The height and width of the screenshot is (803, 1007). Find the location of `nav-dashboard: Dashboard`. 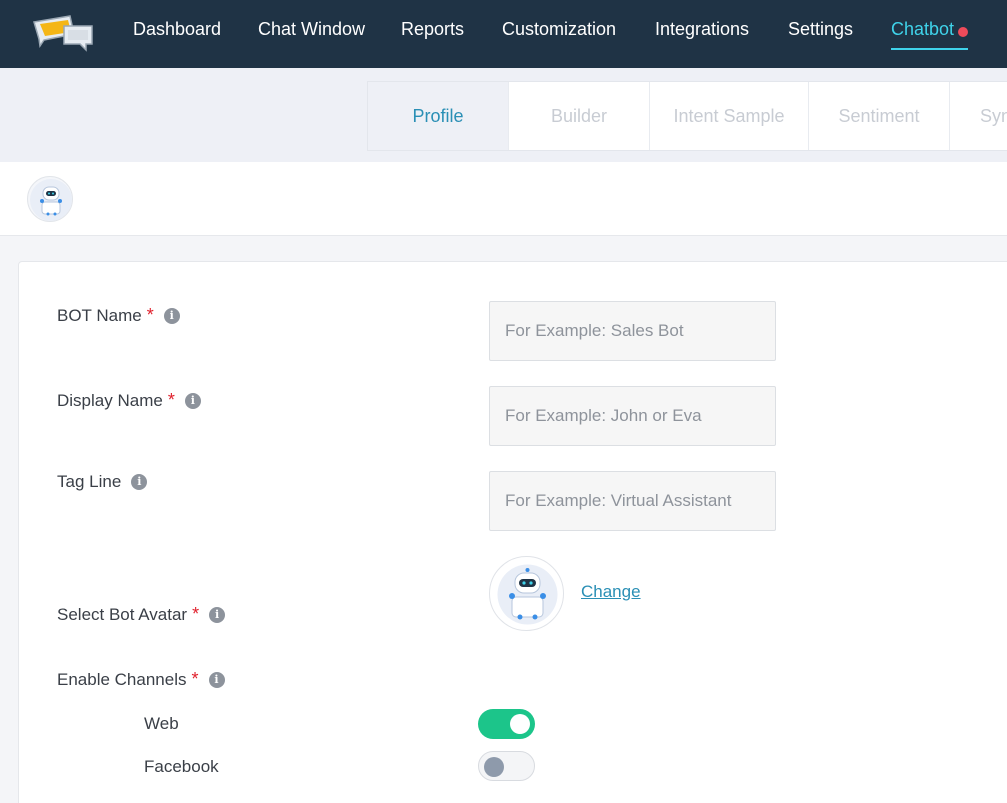

nav-dashboard: Dashboard is located at coordinates (177, 30).